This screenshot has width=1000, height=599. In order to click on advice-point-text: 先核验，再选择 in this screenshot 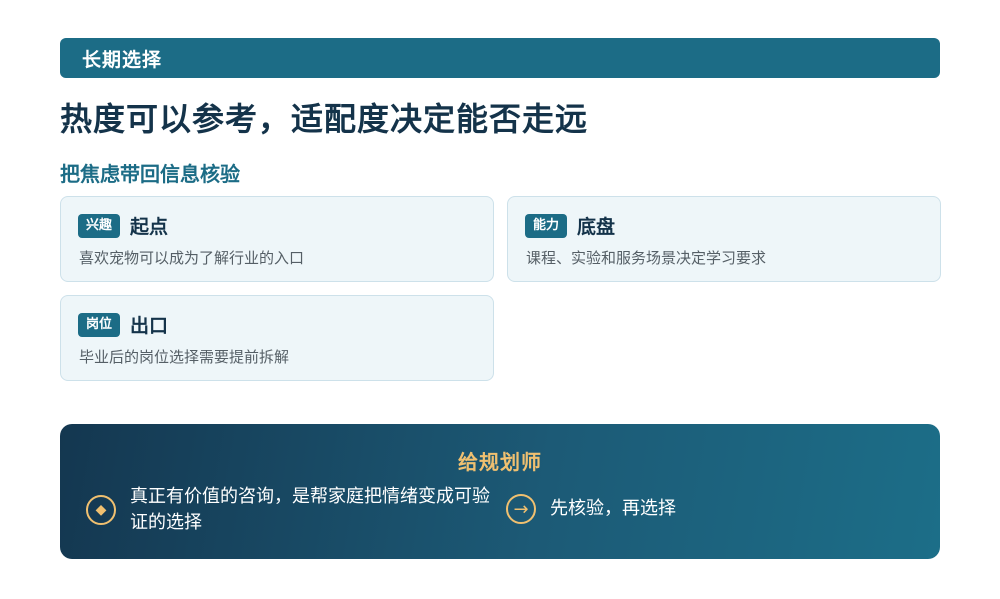, I will do `click(613, 508)`.